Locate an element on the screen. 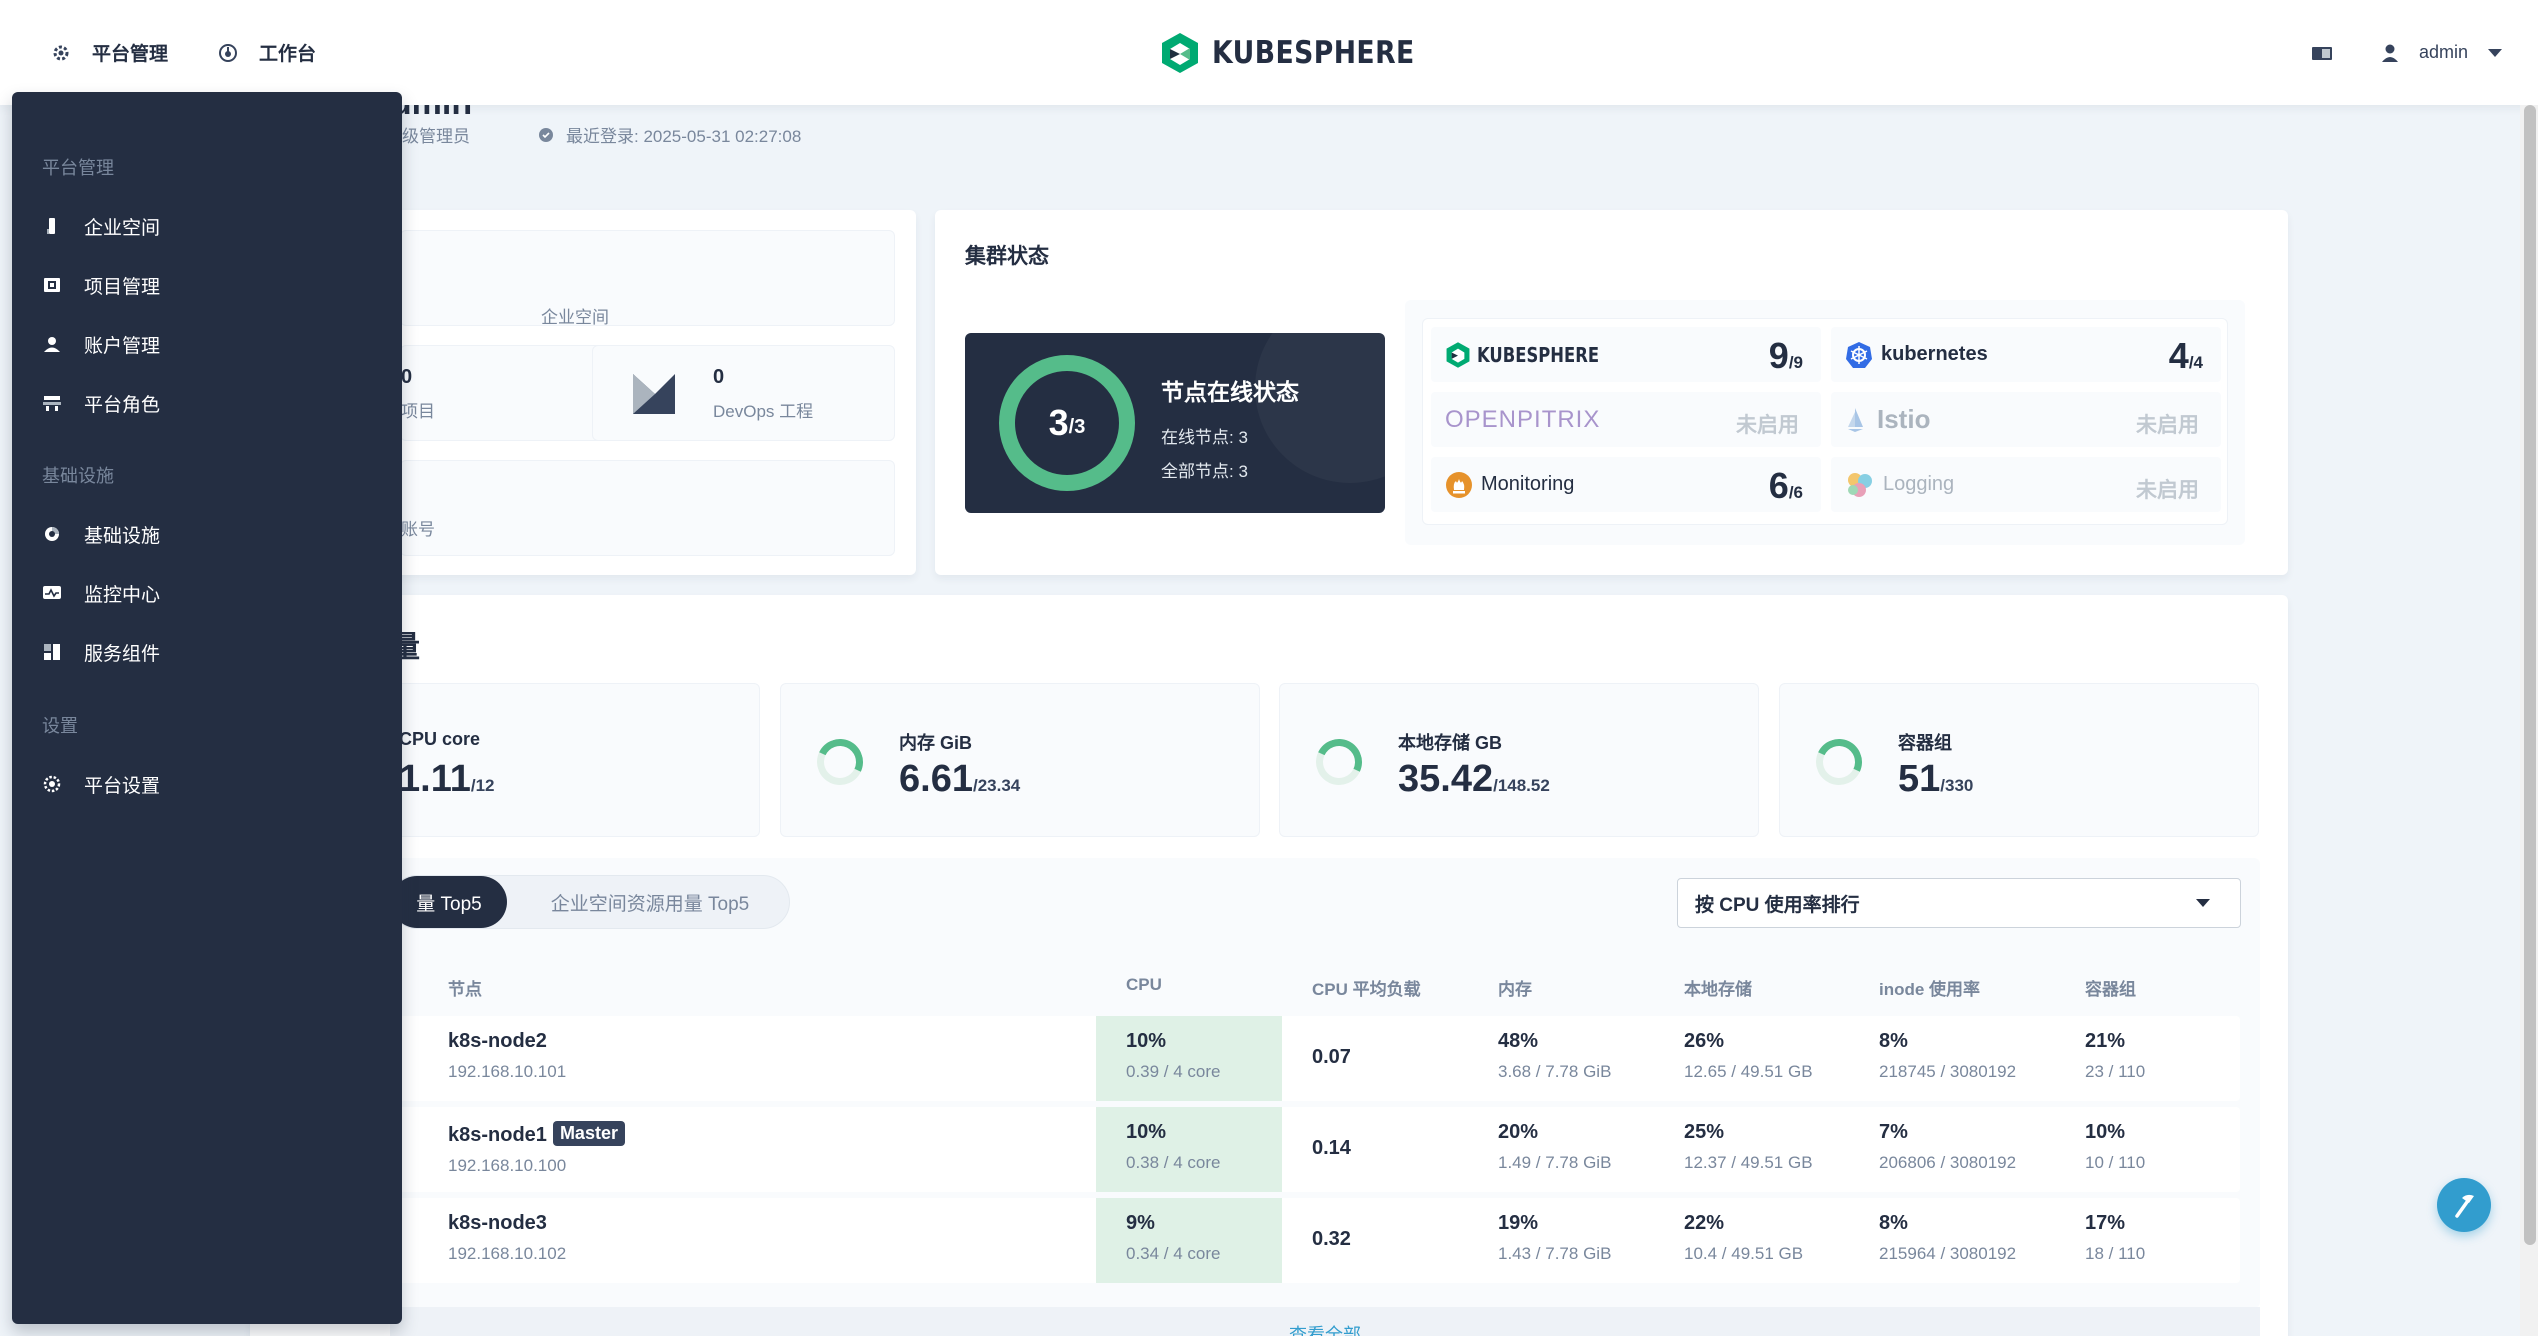 This screenshot has height=1336, width=2538. memory-usage-tile: 内存 GiB 6.61/23.34 is located at coordinates (1020, 760).